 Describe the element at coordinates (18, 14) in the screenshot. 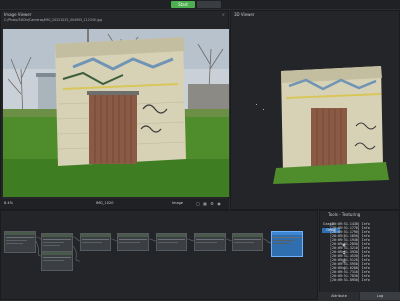

I see `image-viewer-title: Image Viewer` at that location.